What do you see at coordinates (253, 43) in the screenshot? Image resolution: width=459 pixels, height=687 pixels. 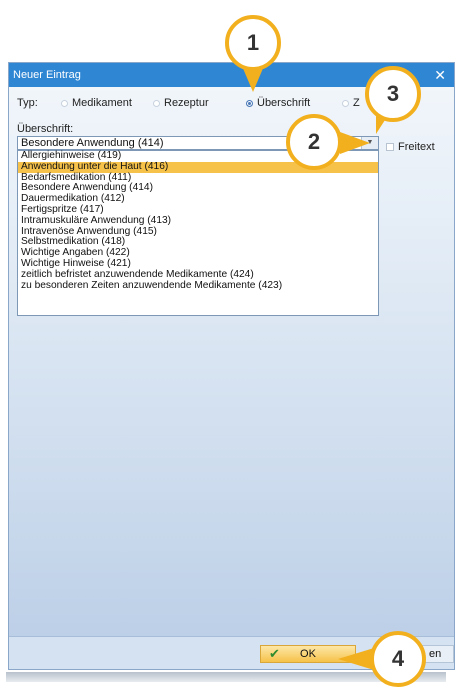 I see `callout-badge-1: 1` at bounding box center [253, 43].